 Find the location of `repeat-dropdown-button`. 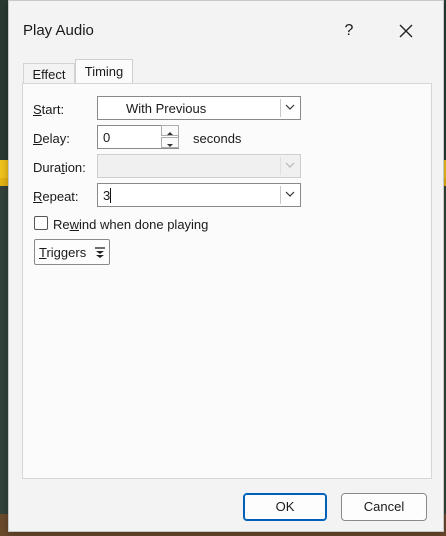

repeat-dropdown-button is located at coordinates (289, 195).